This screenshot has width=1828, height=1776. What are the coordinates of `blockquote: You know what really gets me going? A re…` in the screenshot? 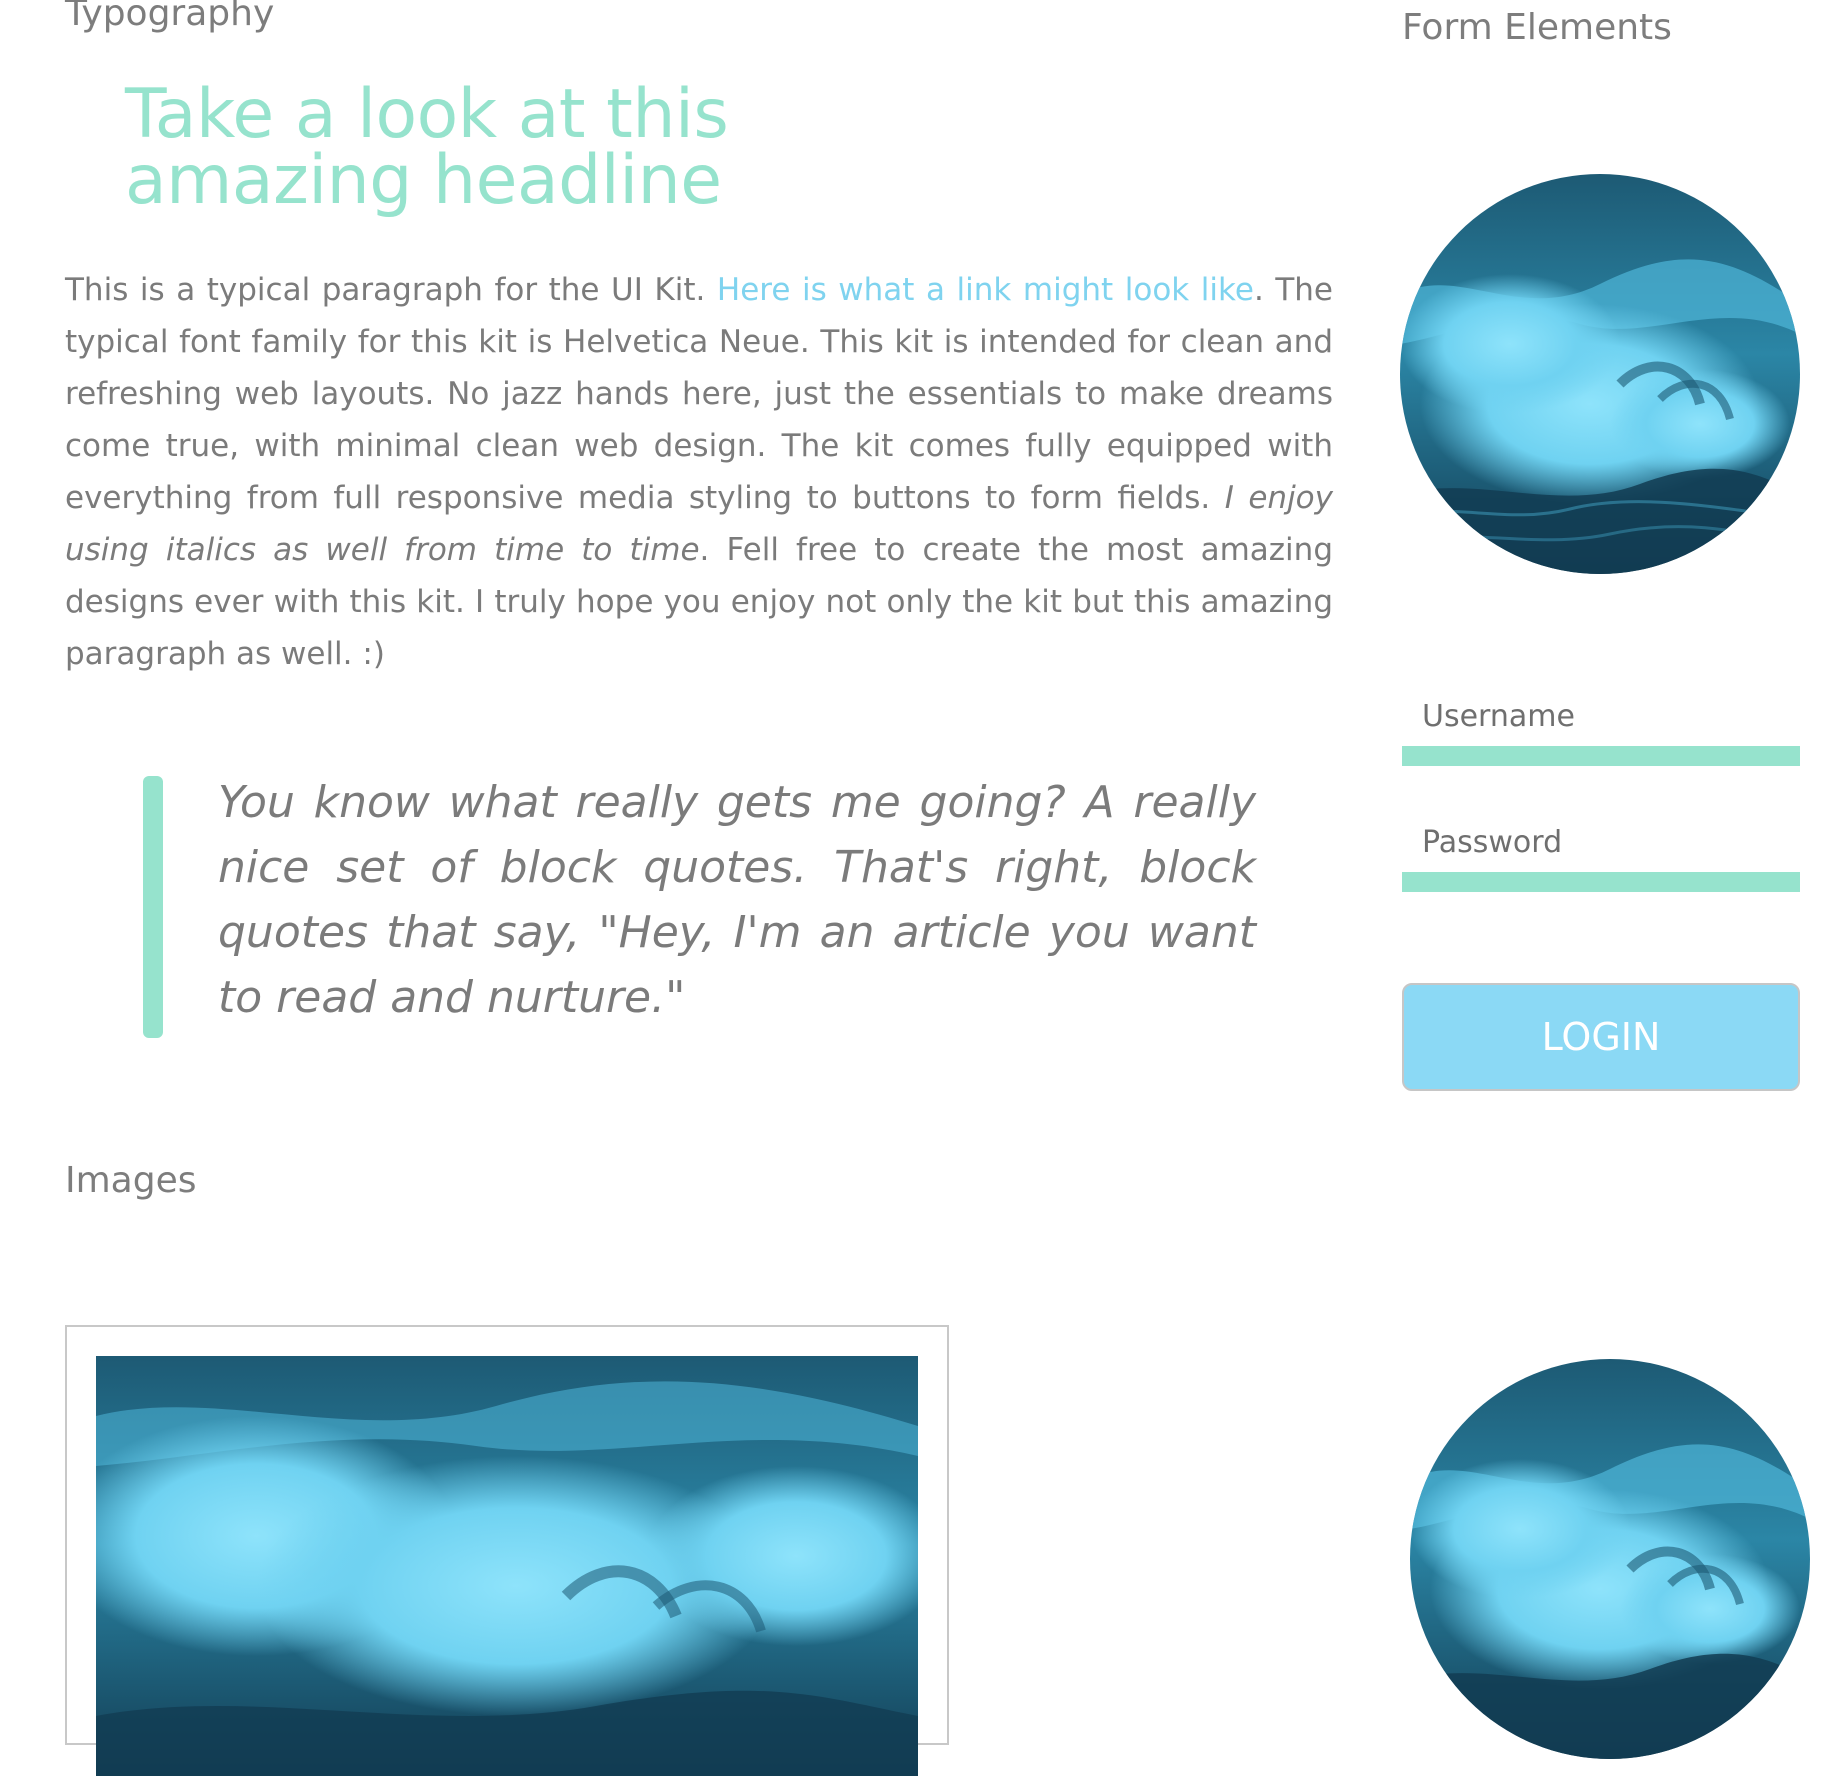 It's located at (699, 907).